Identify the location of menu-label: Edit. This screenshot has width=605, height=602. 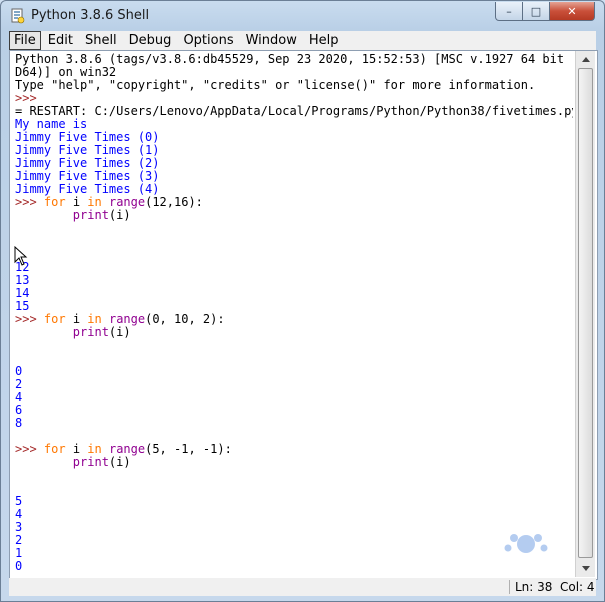
(60, 40).